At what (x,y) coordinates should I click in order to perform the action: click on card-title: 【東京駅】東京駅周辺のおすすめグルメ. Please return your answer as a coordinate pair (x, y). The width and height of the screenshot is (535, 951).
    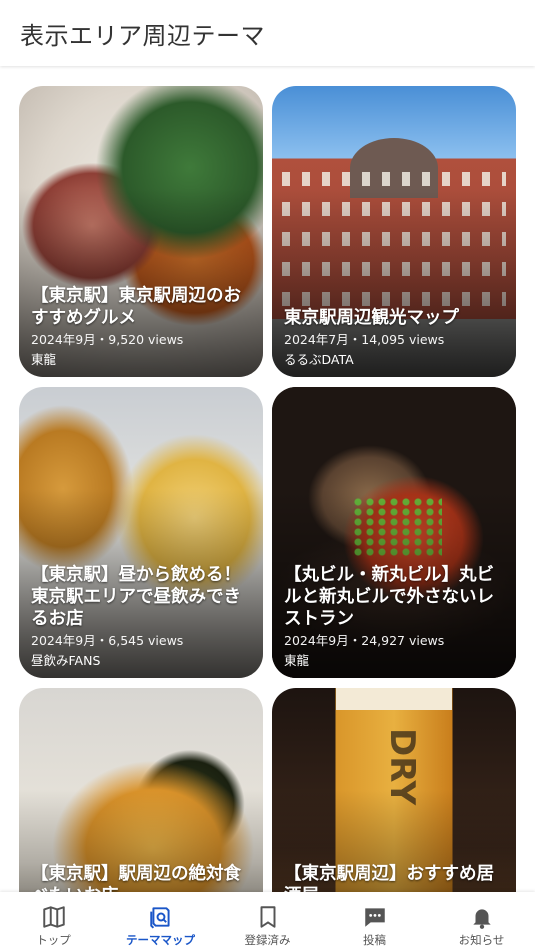
    Looking at the image, I should click on (136, 307).